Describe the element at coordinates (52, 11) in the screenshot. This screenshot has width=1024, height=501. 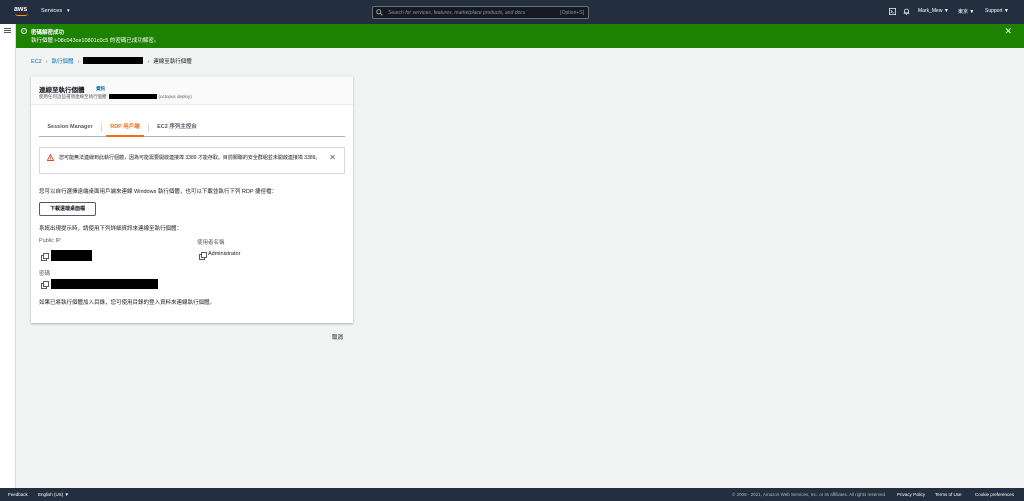
I see `services-label: Services` at that location.